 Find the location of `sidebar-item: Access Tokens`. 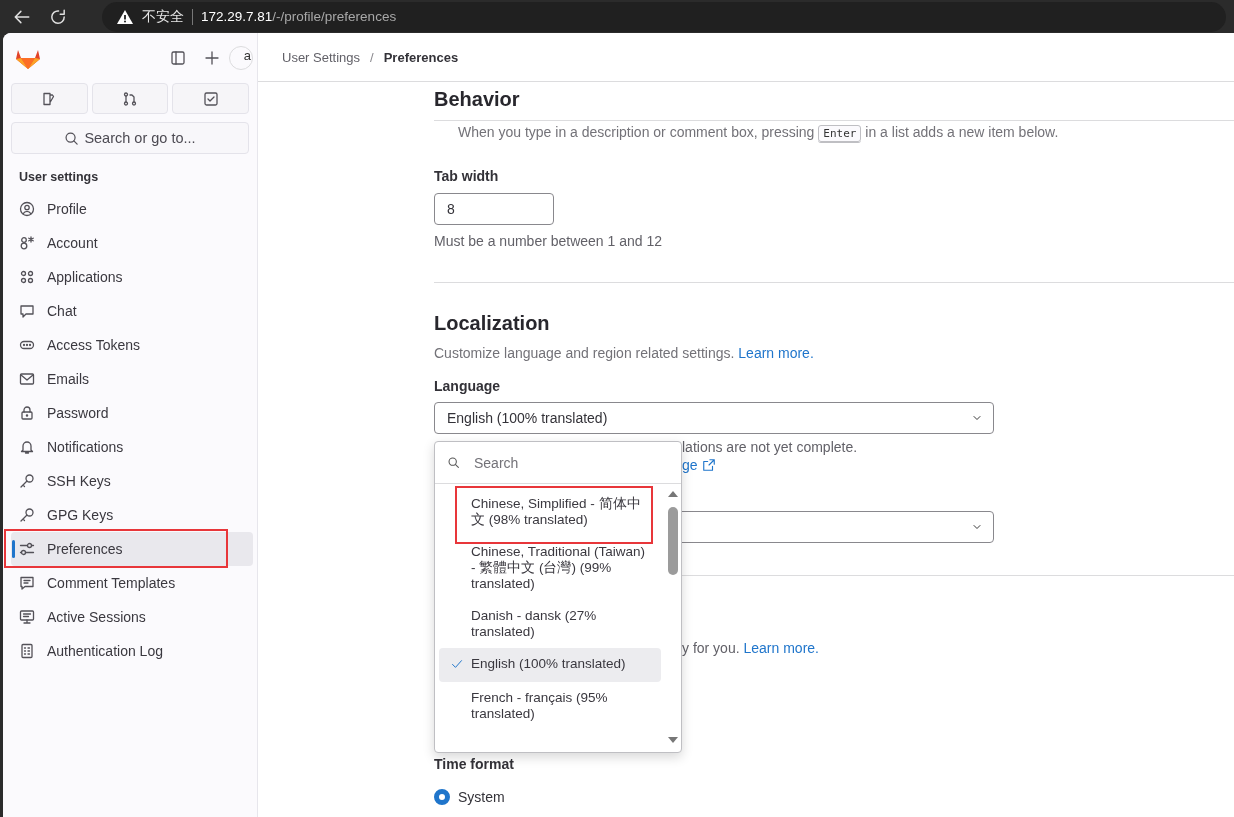

sidebar-item: Access Tokens is located at coordinates (132, 345).